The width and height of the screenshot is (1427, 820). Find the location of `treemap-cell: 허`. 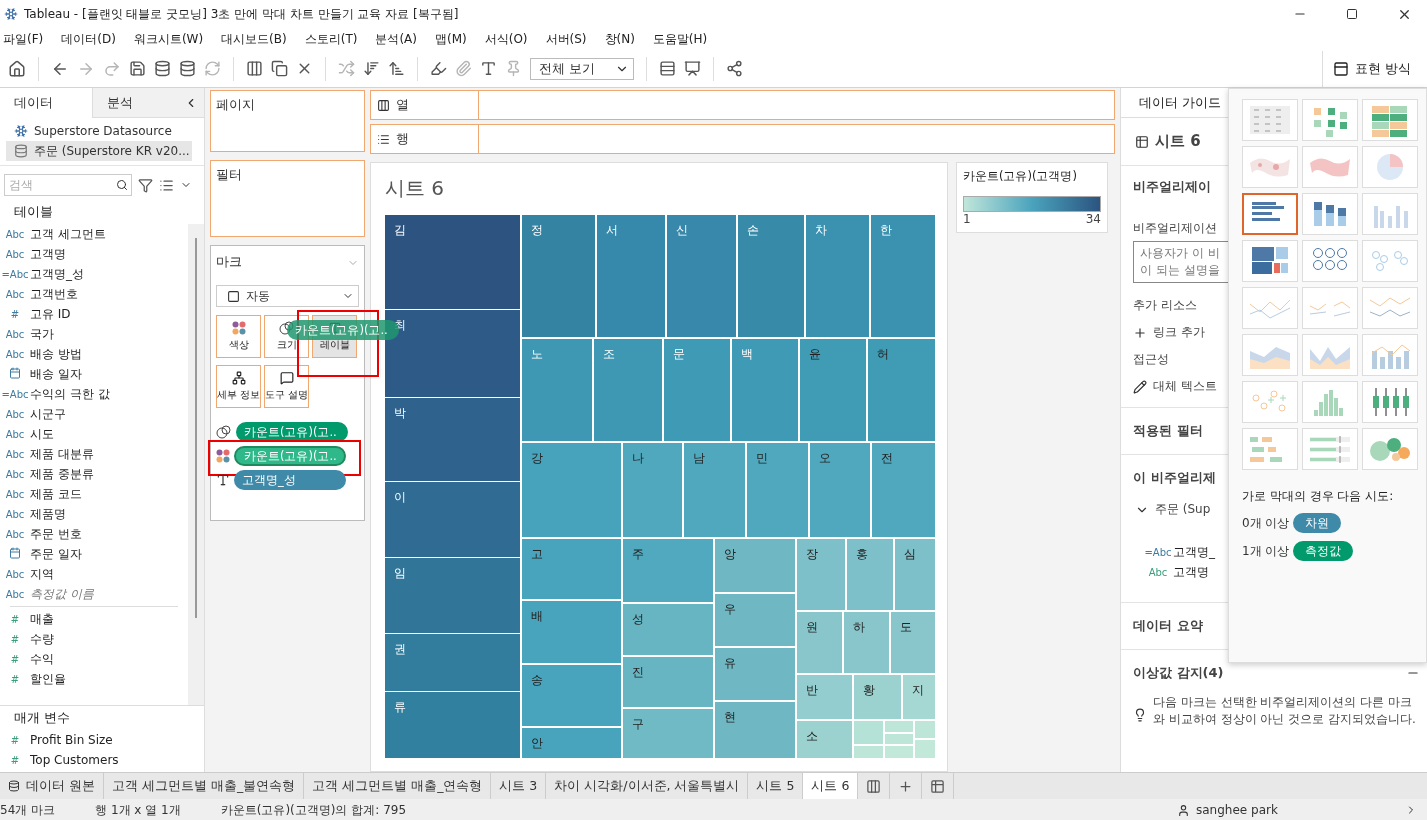

treemap-cell: 허 is located at coordinates (901, 390).